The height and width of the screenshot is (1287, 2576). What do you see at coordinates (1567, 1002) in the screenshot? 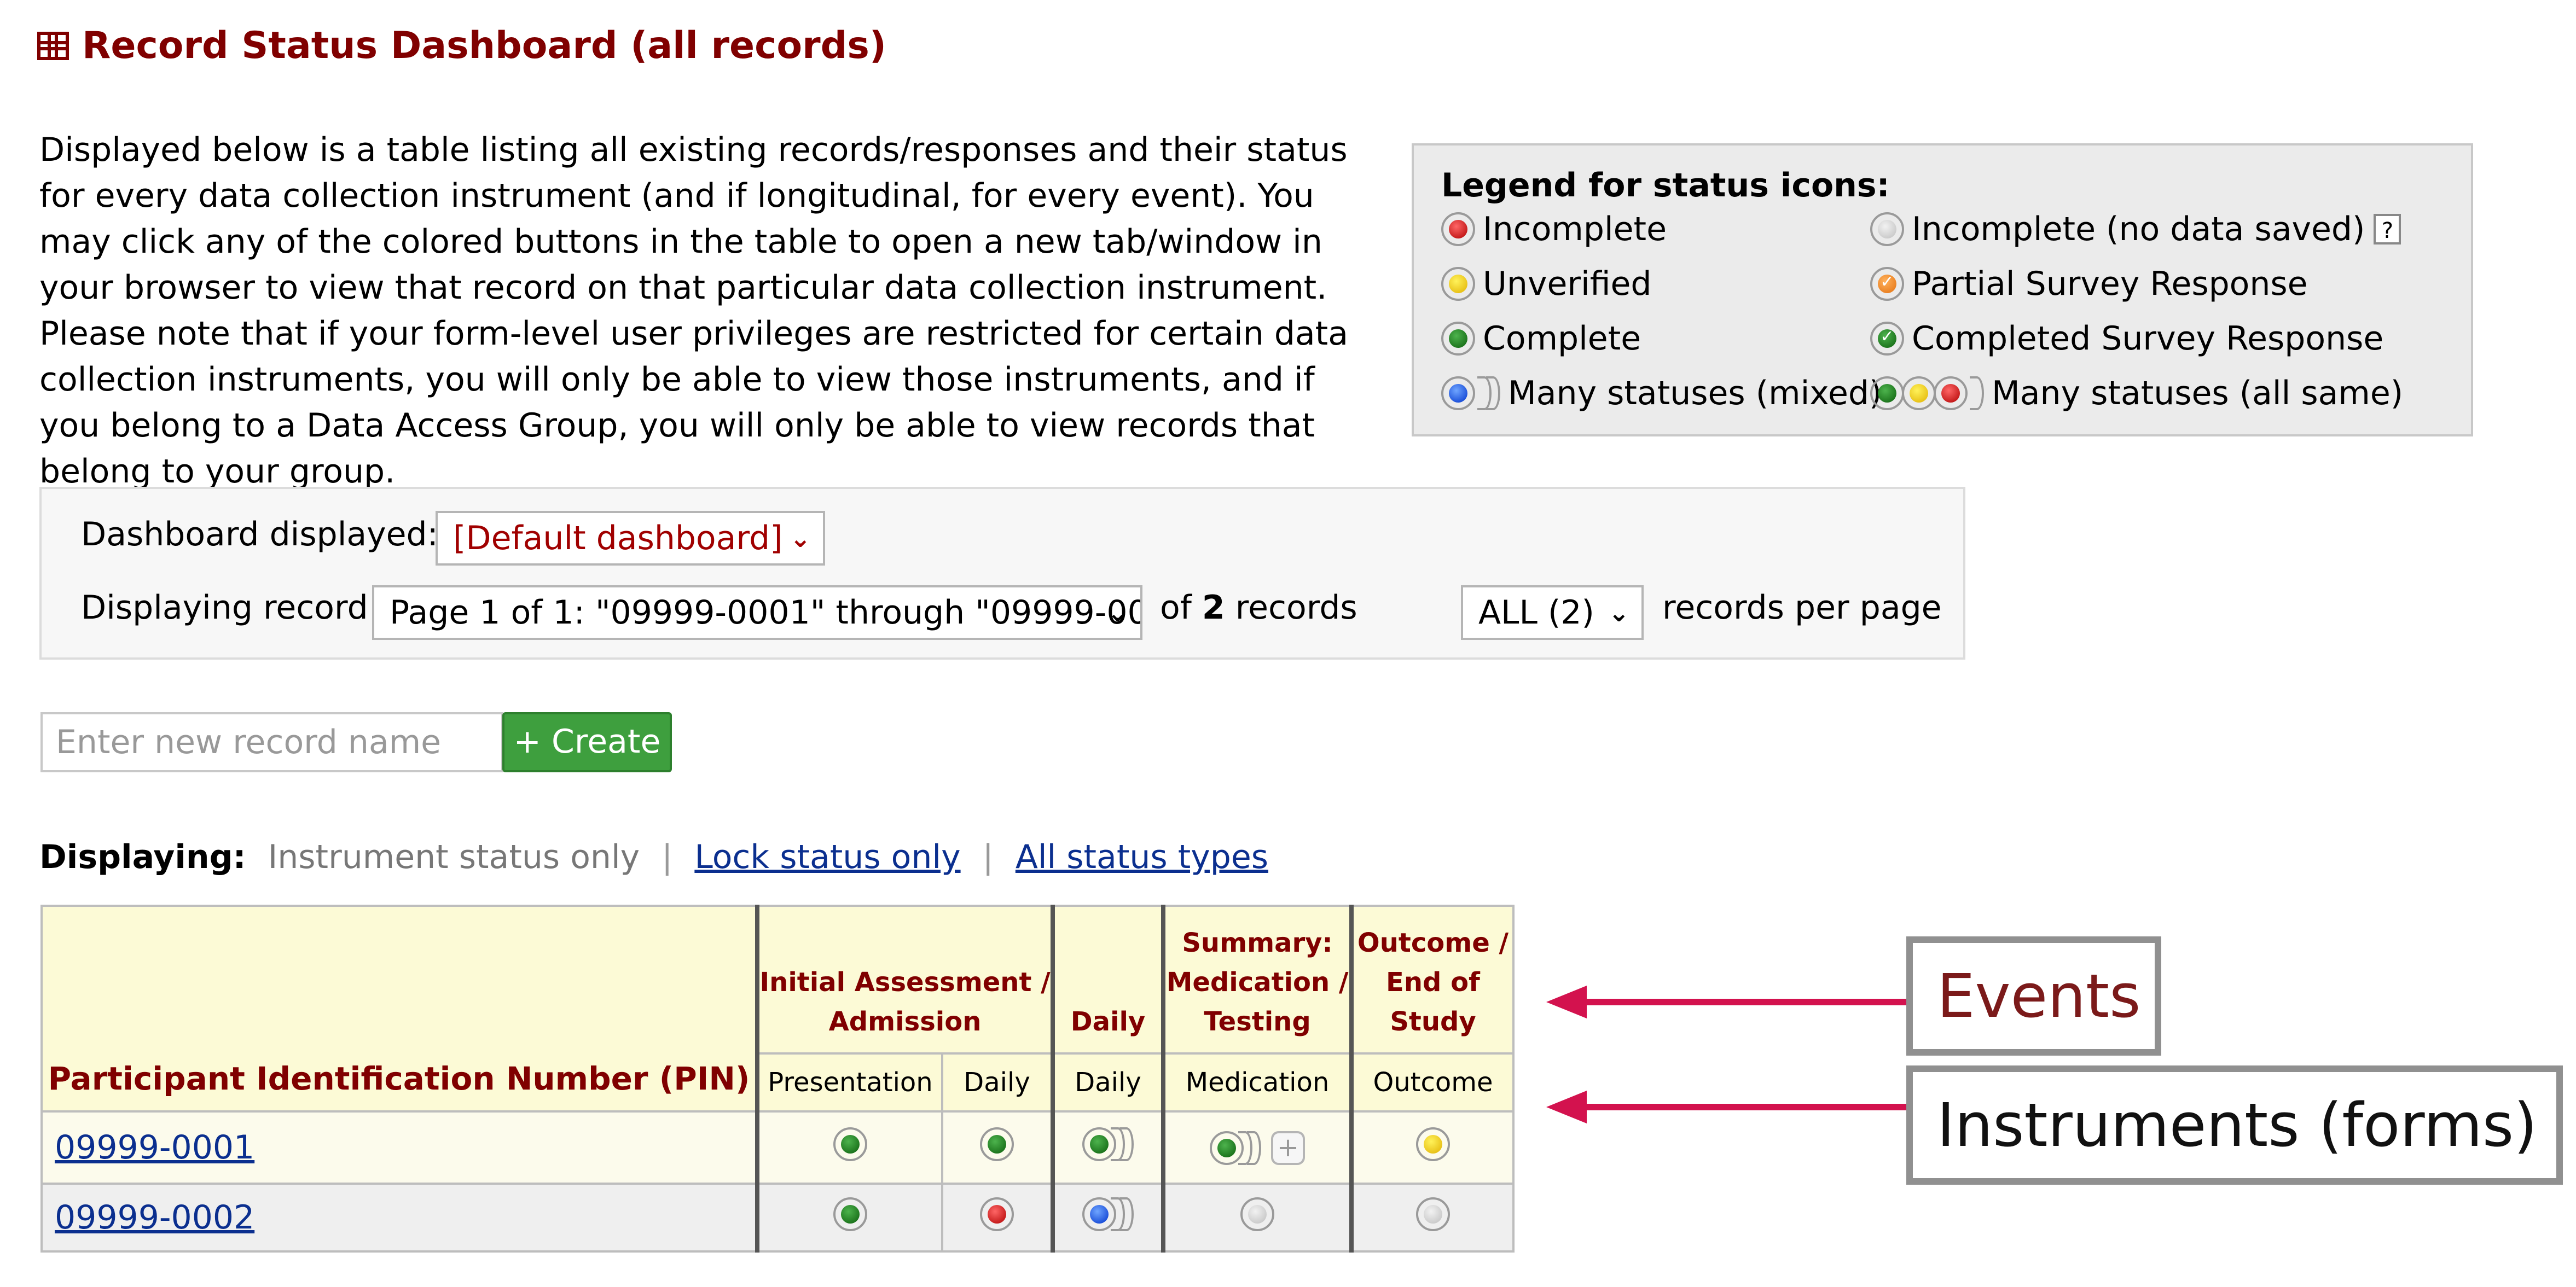
I see `events-arrow-head` at bounding box center [1567, 1002].